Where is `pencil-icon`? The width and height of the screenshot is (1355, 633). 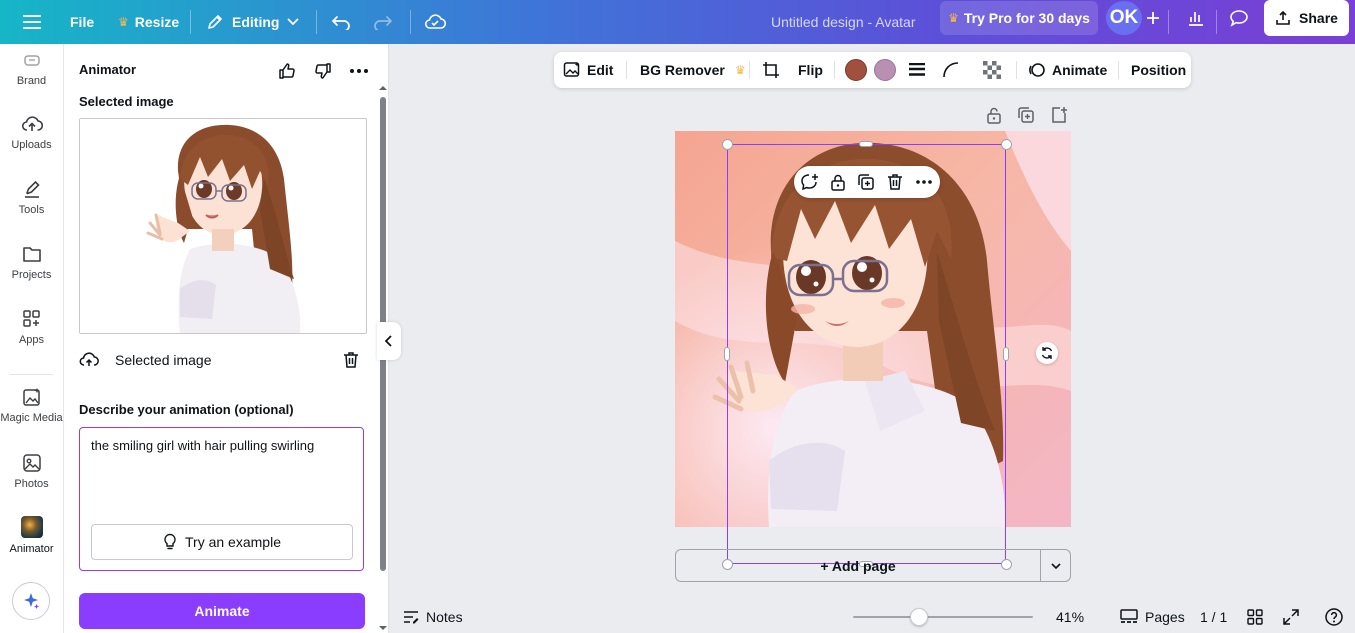 pencil-icon is located at coordinates (215, 22).